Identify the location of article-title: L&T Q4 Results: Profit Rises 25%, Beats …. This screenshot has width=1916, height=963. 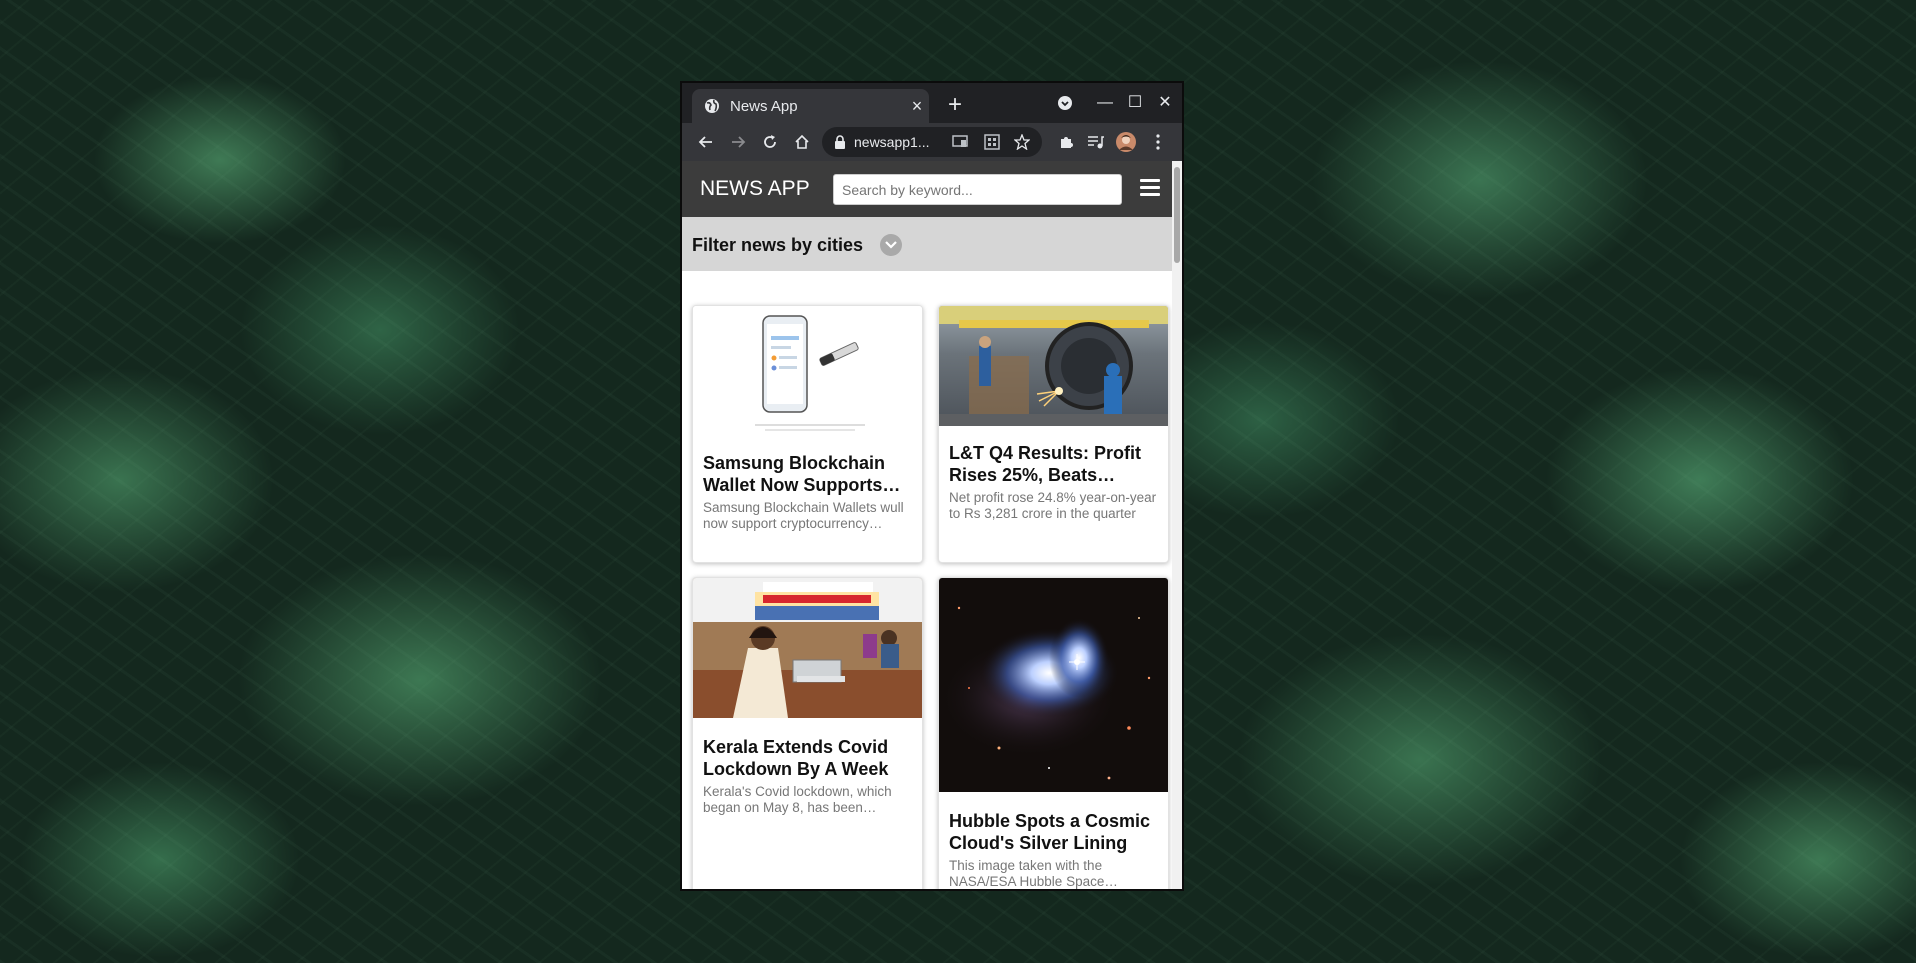
(1053, 464).